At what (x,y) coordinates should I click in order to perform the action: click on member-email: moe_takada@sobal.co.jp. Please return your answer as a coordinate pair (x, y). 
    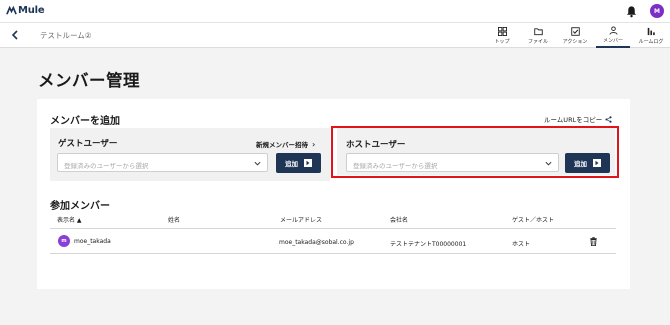
    Looking at the image, I should click on (316, 242).